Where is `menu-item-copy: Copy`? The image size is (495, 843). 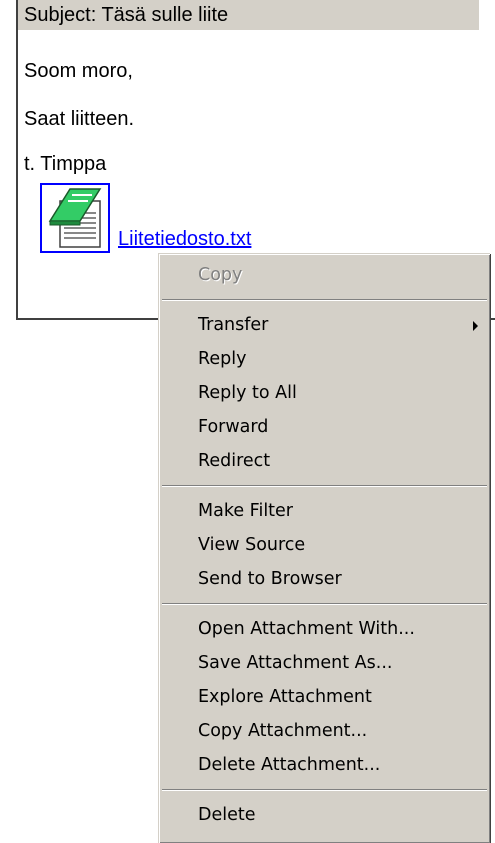
menu-item-copy: Copy is located at coordinates (324, 275).